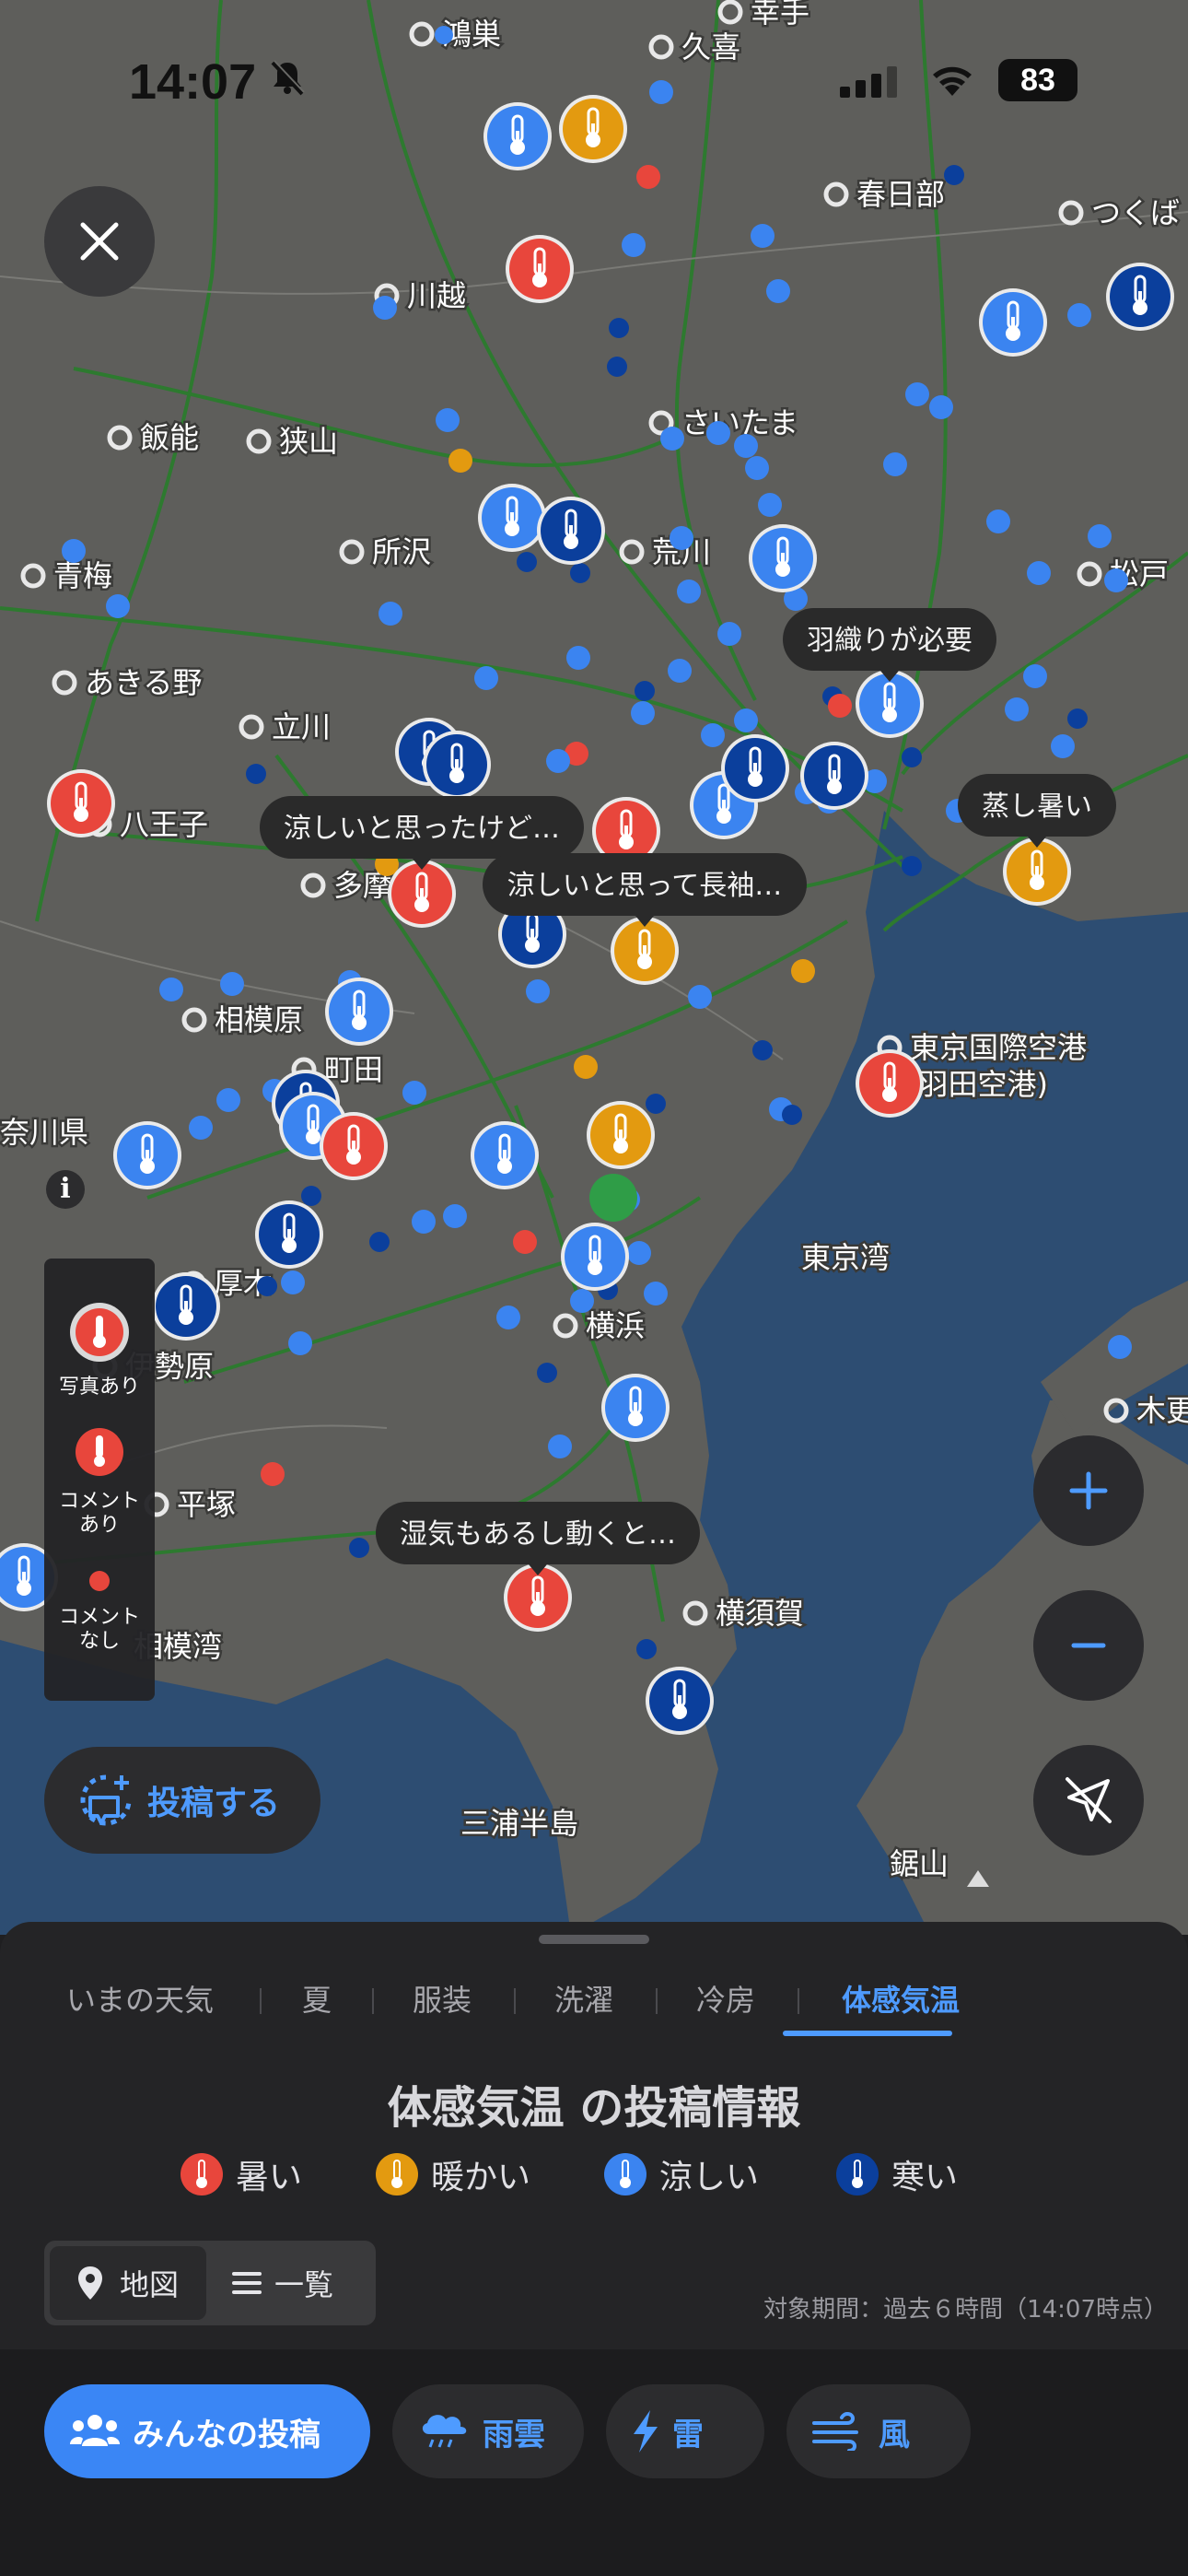 This screenshot has height=2576, width=1188. I want to click on nav-rain-cloud: 雨雲, so click(488, 2431).